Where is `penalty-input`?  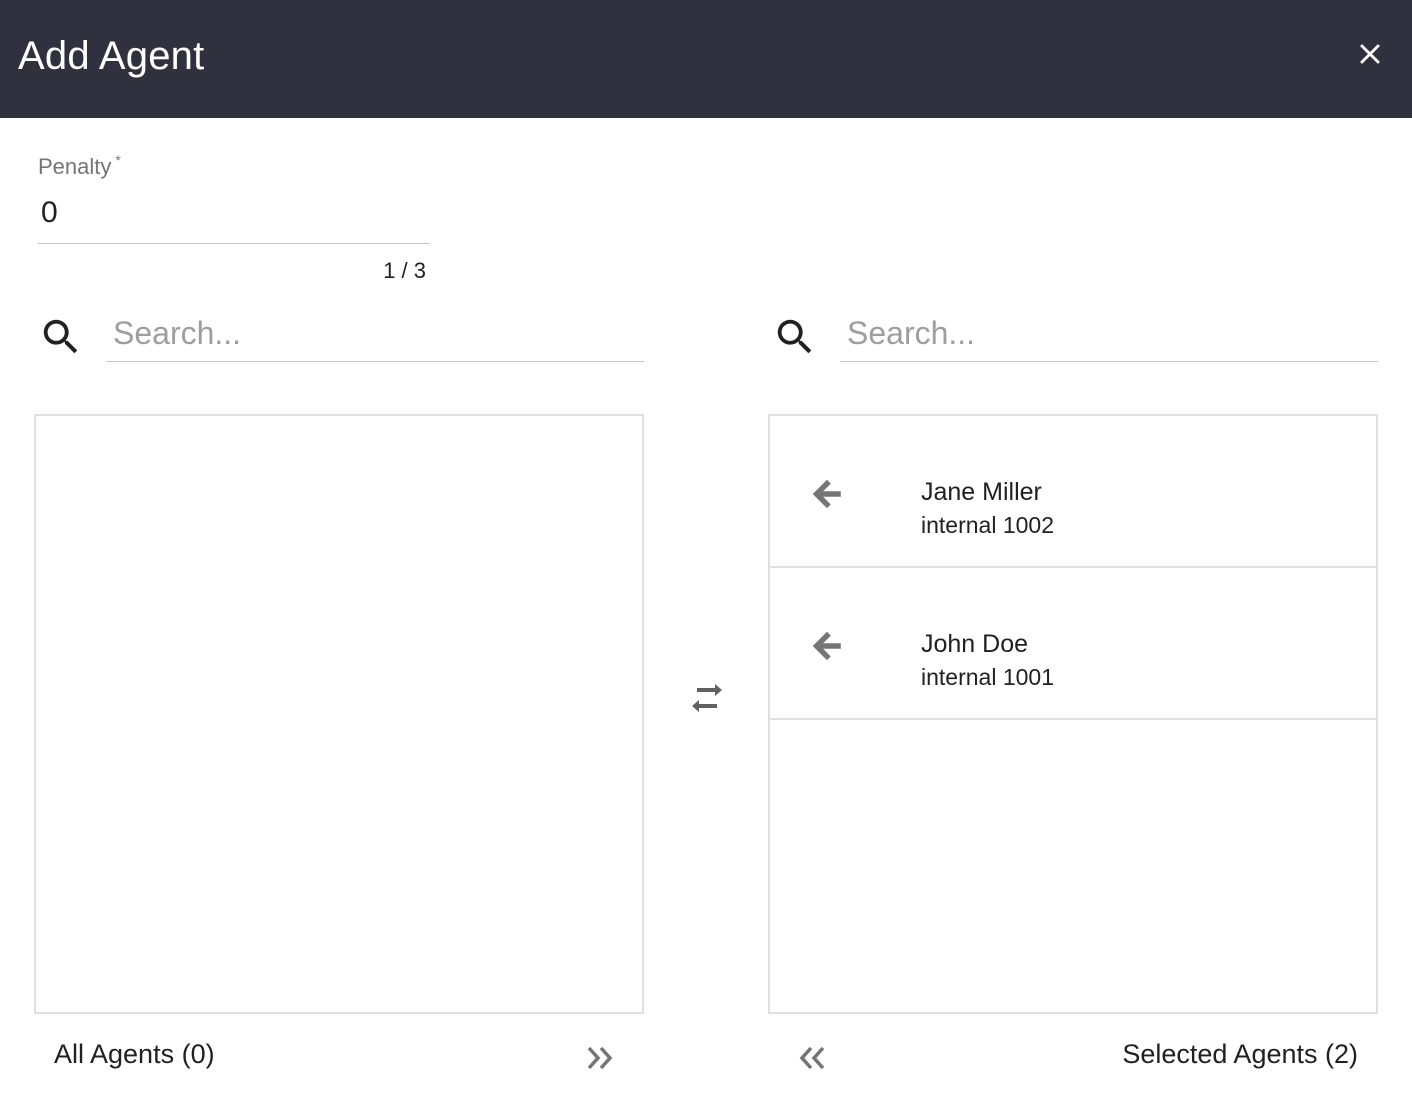
penalty-input is located at coordinates (234, 217).